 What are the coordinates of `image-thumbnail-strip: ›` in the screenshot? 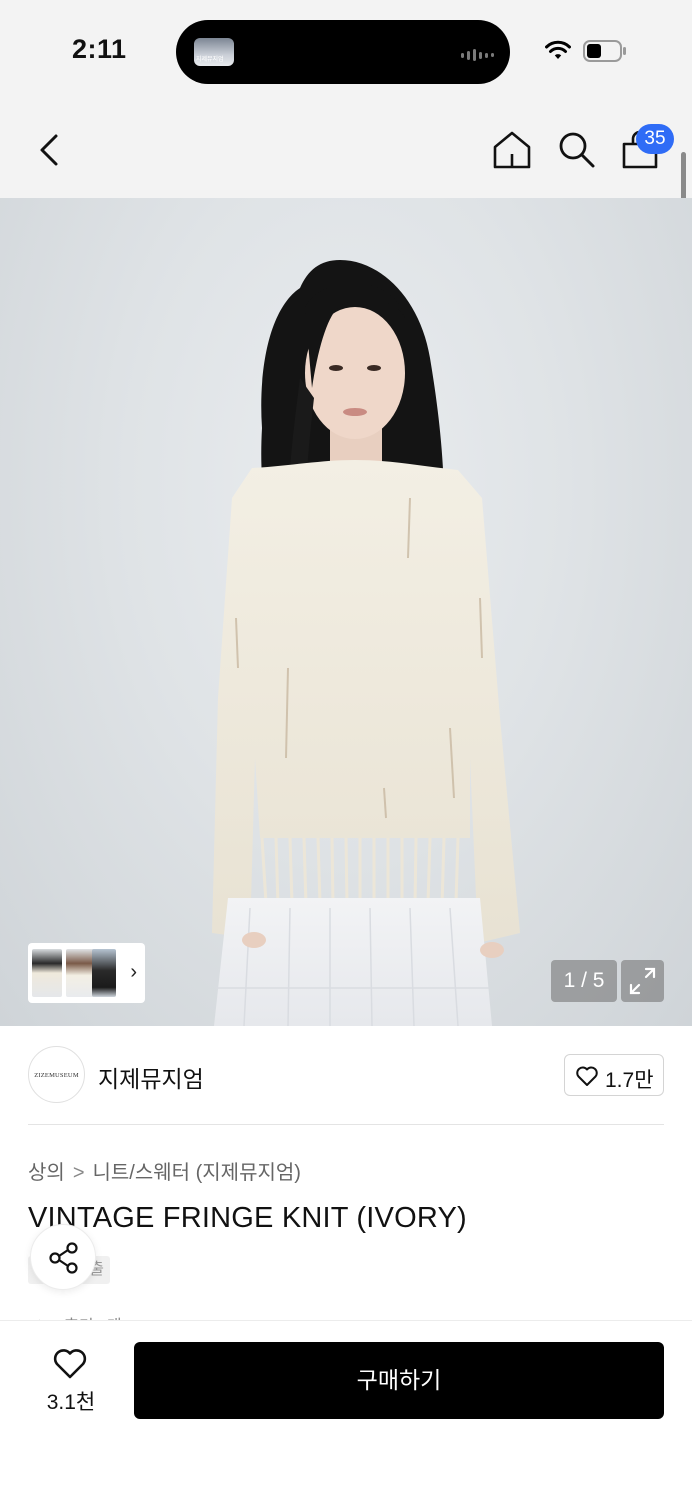 It's located at (86, 973).